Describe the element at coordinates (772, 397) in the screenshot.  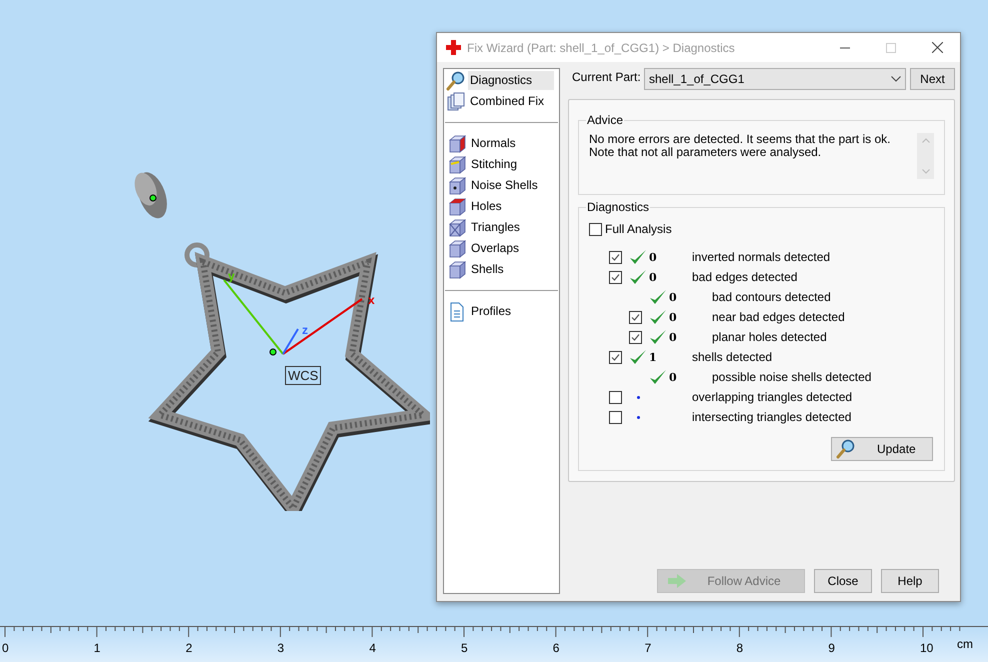
I see `diagnostic-label: overlapping triangles detected` at that location.